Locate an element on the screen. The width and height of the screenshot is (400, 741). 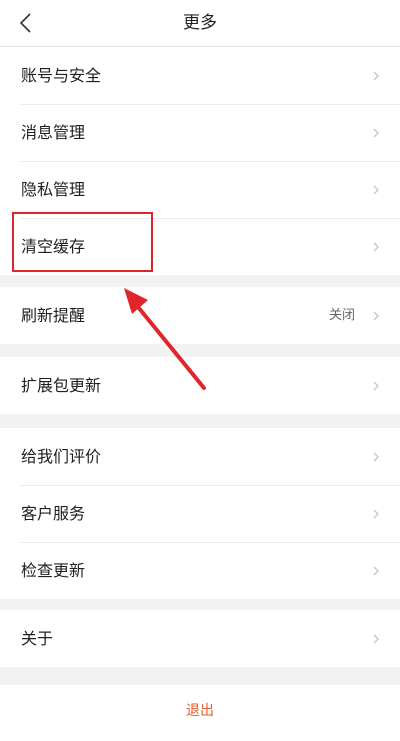
logout-button: 退出 is located at coordinates (200, 713).